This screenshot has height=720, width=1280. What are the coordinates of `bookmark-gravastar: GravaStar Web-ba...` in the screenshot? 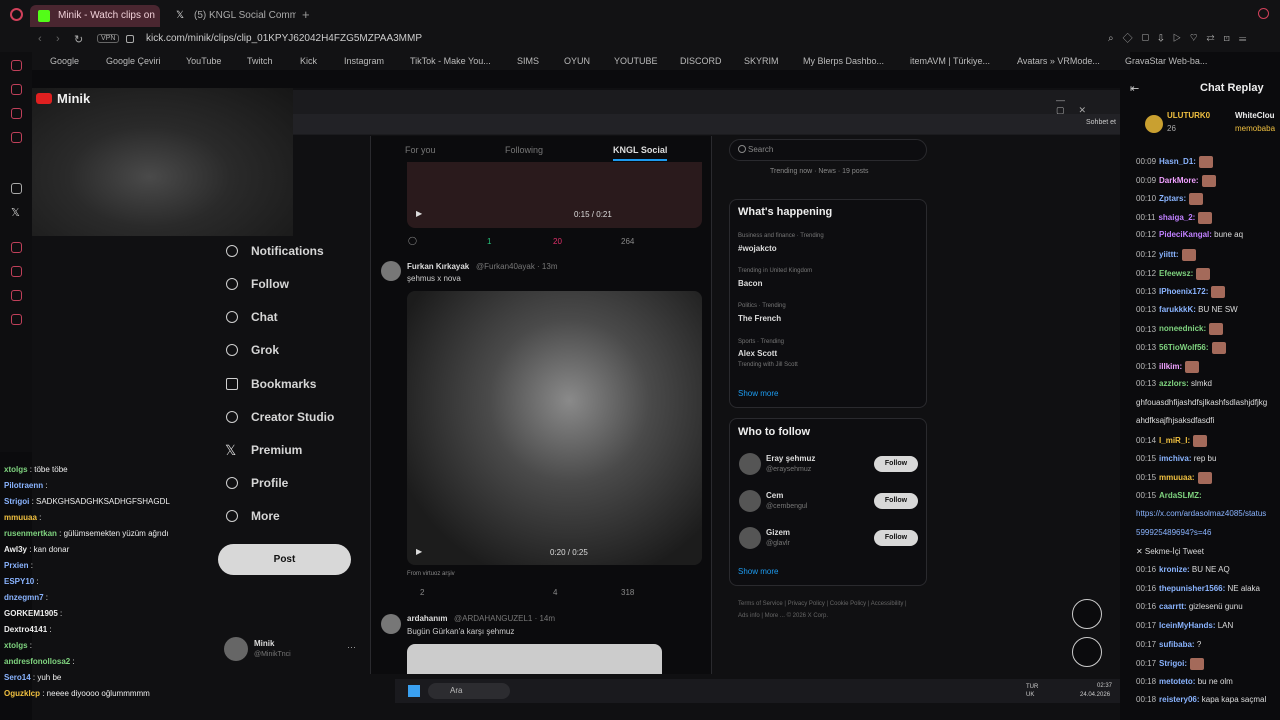 It's located at (1166, 61).